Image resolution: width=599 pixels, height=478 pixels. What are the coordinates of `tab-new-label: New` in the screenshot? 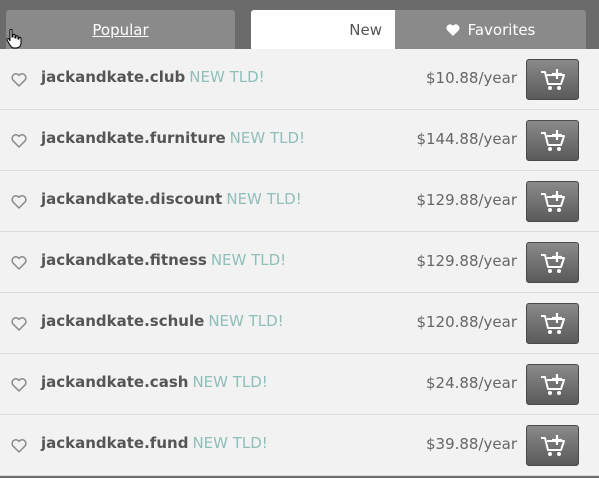 It's located at (365, 29).